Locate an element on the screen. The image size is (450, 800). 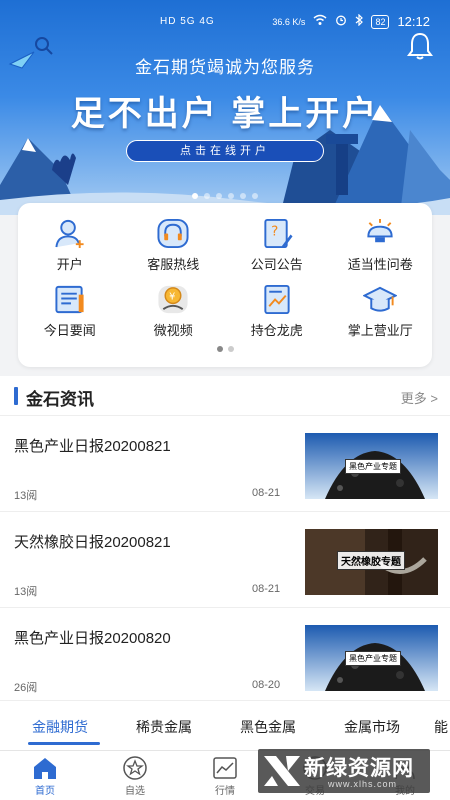
status-bar: HD 5G 4G 36.6 K/s 82 12:12 is located at coordinates (225, 24).